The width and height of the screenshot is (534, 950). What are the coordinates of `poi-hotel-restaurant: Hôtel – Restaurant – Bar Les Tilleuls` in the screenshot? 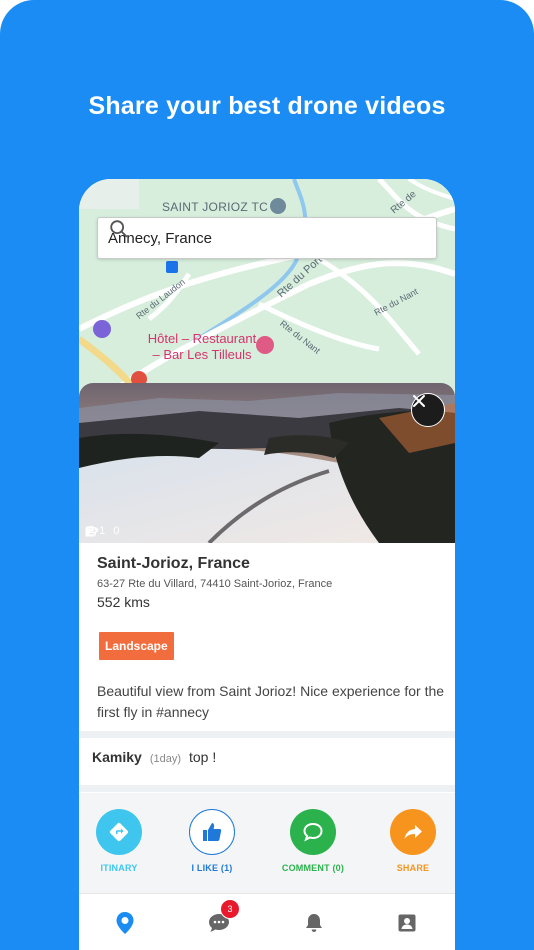 It's located at (202, 347).